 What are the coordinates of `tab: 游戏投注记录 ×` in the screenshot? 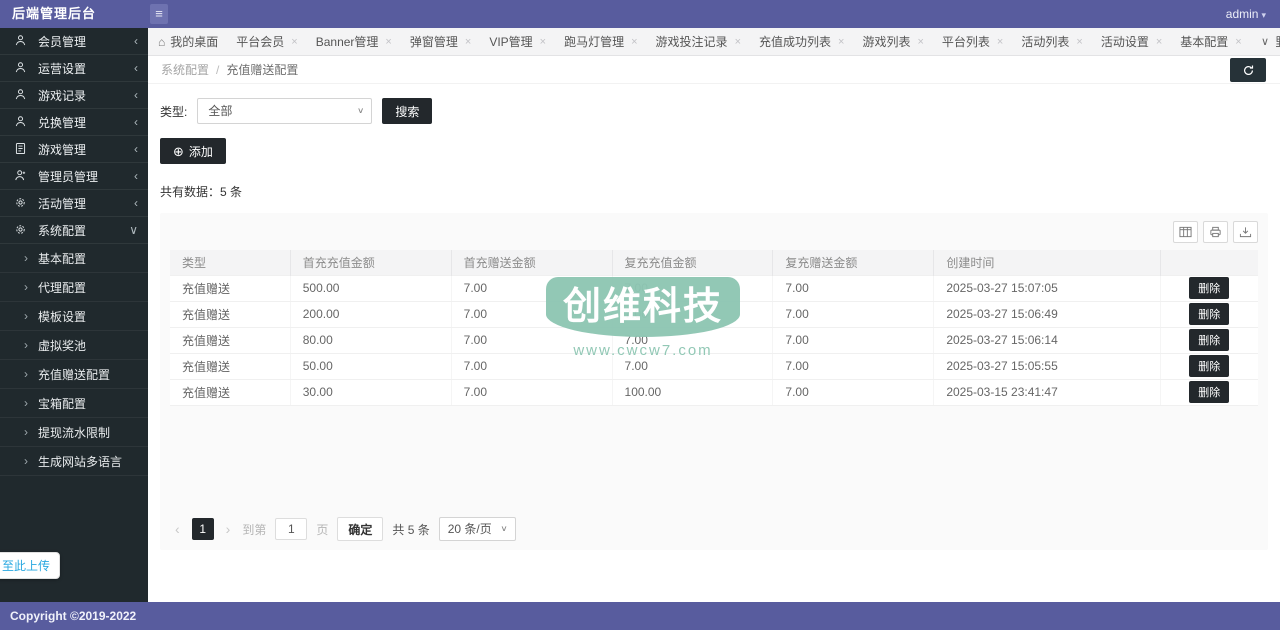 It's located at (698, 41).